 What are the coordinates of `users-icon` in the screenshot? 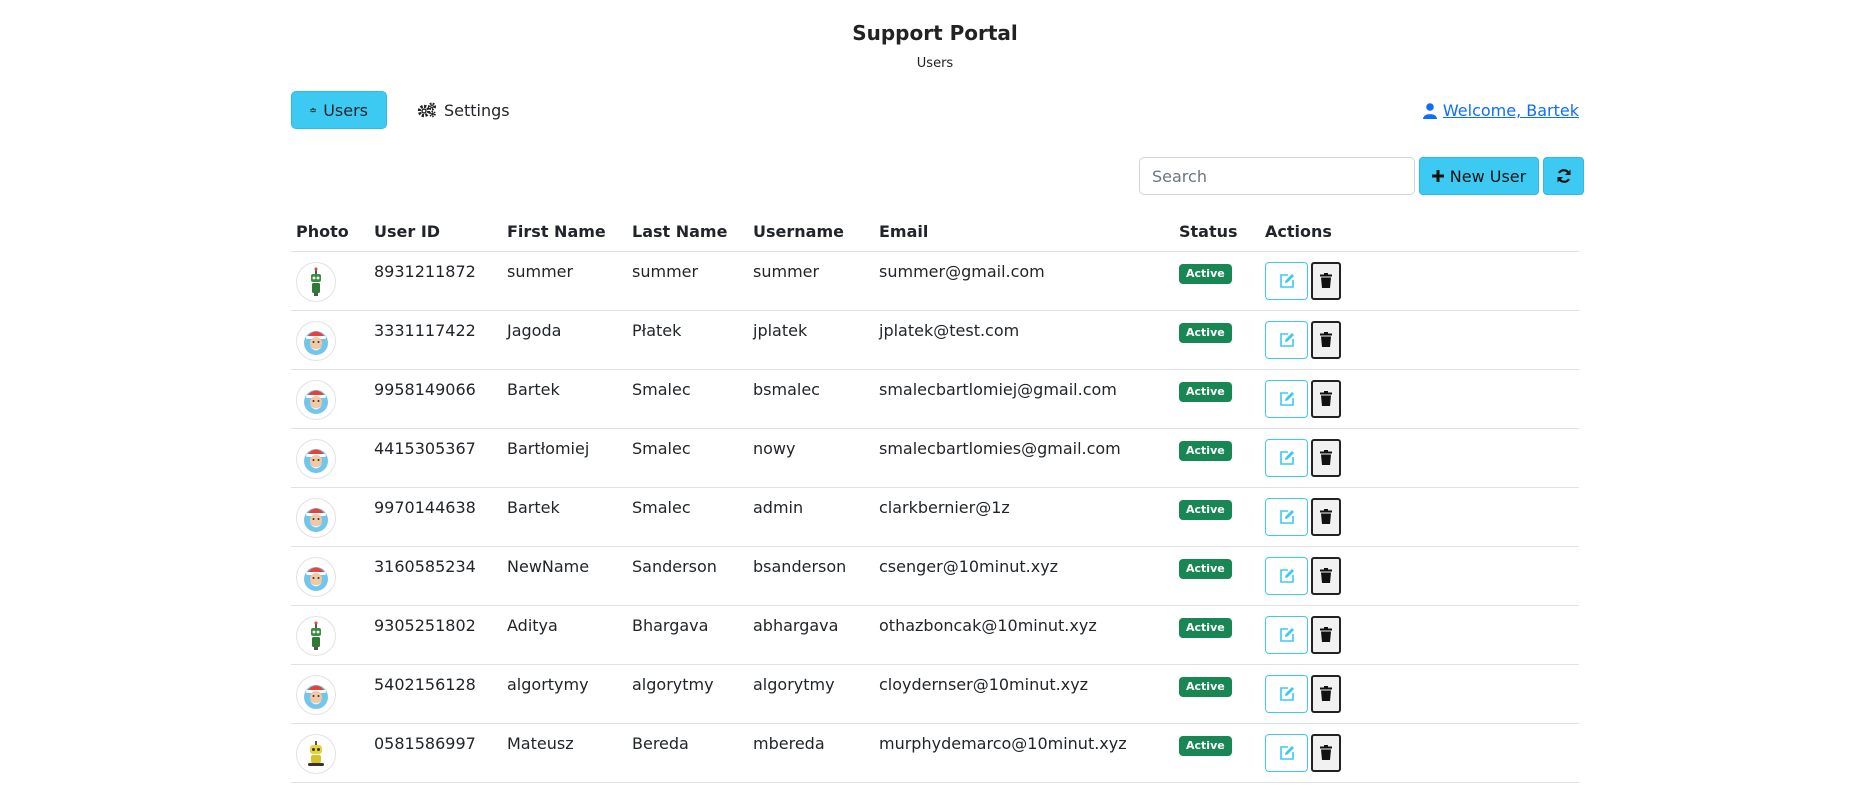 It's located at (313, 110).